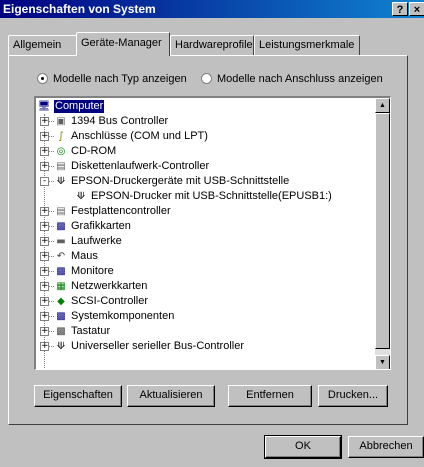  Describe the element at coordinates (206, 271) in the screenshot. I see `tree-item-monitors: + ▩ Monitore` at that location.